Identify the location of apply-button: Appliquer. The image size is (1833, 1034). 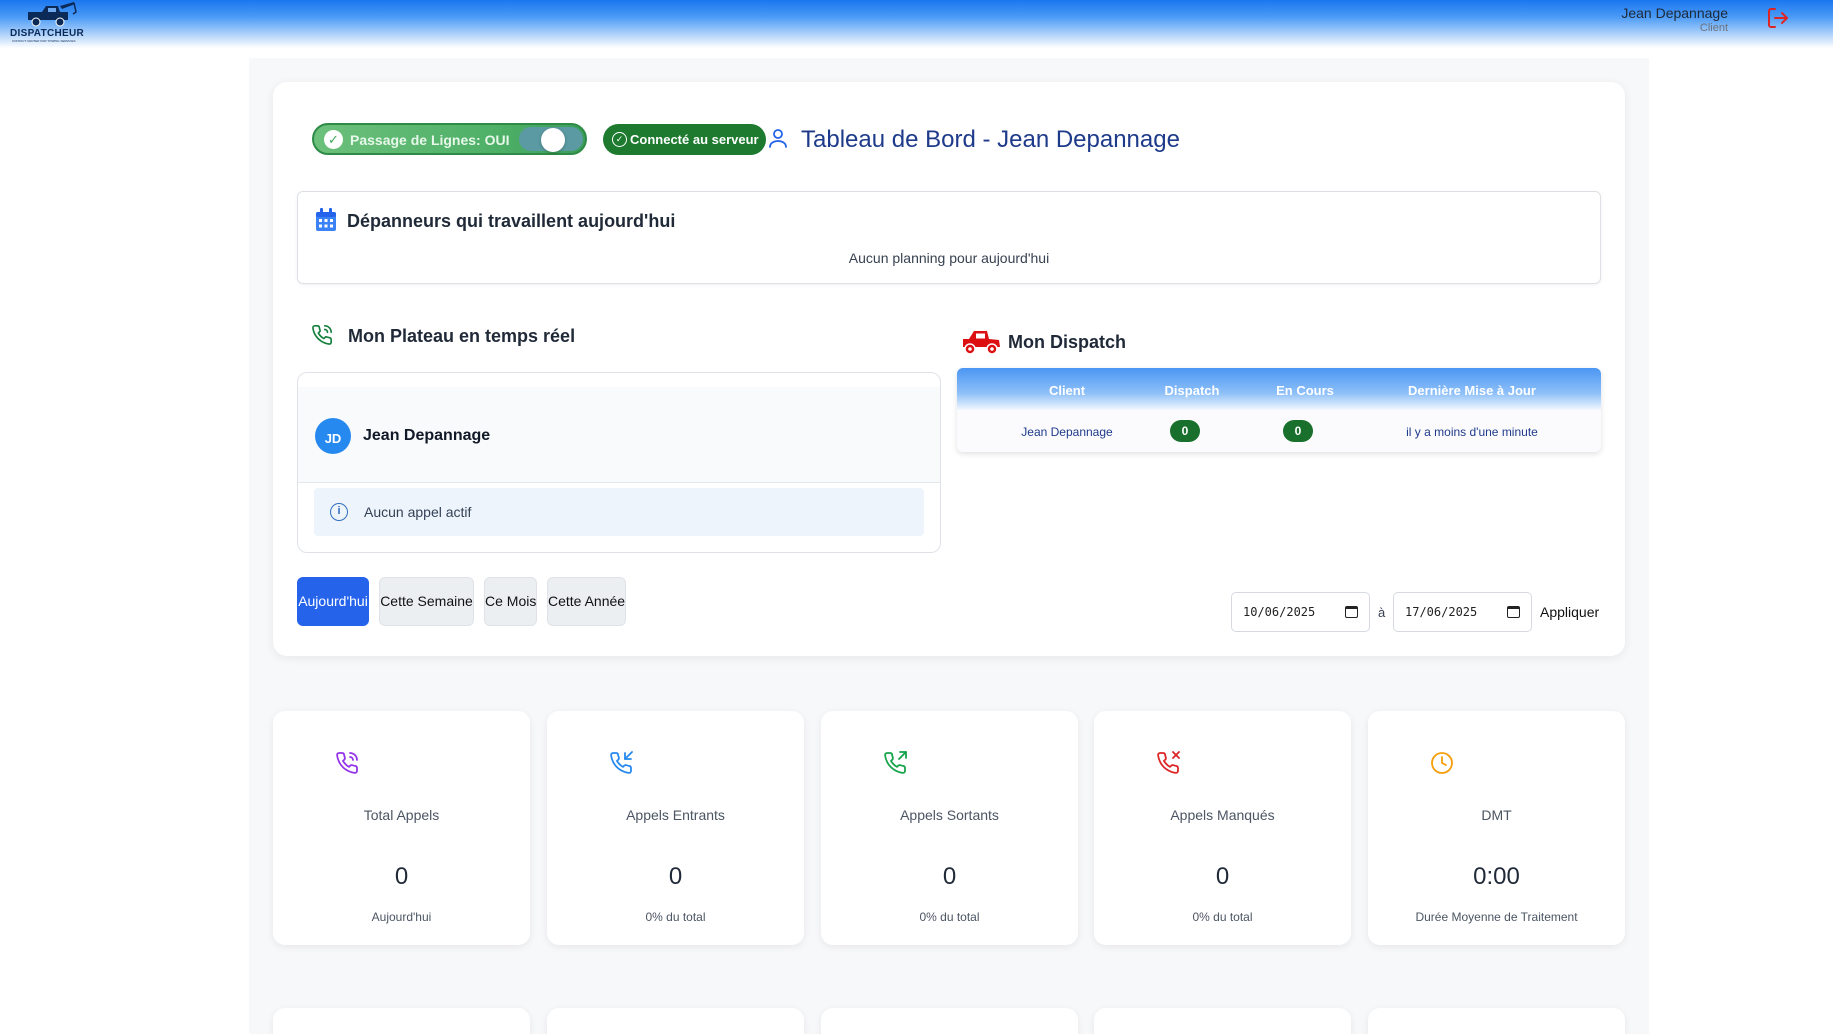
(1569, 612).